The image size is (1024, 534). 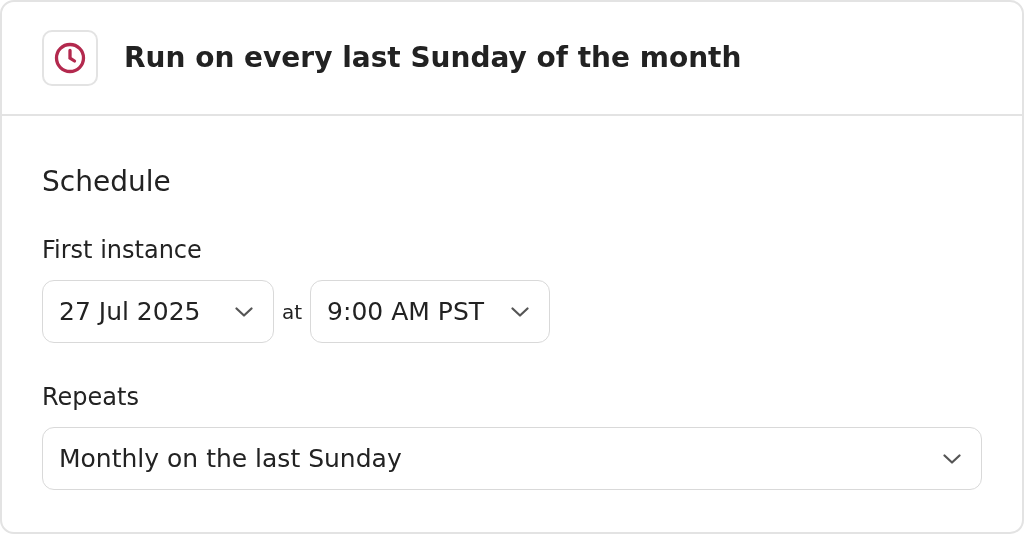 I want to click on clock-icon, so click(x=70, y=58).